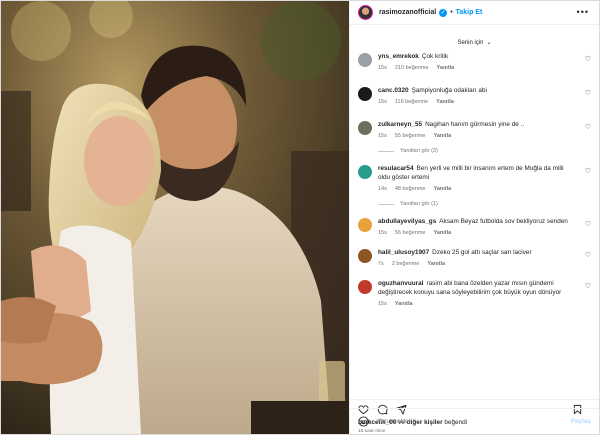  I want to click on comment-likes: 56 beğenme, so click(410, 233).